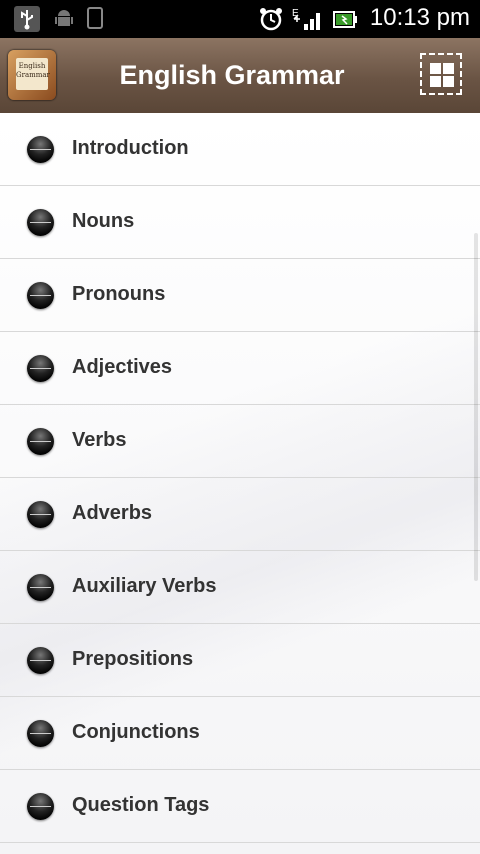  I want to click on grid-menu-button, so click(441, 74).